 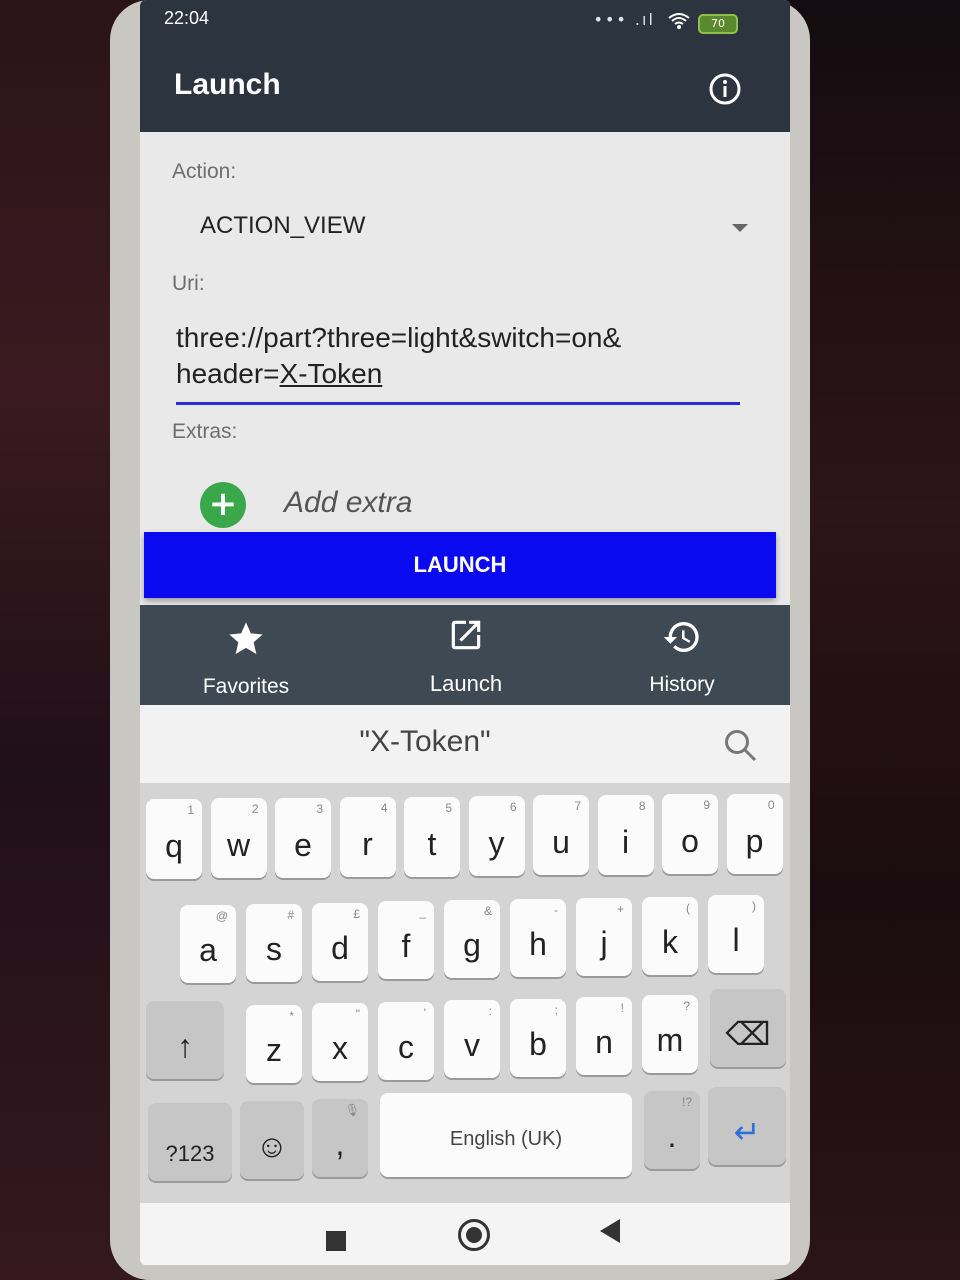 I want to click on key-j: + j, so click(x=604, y=936).